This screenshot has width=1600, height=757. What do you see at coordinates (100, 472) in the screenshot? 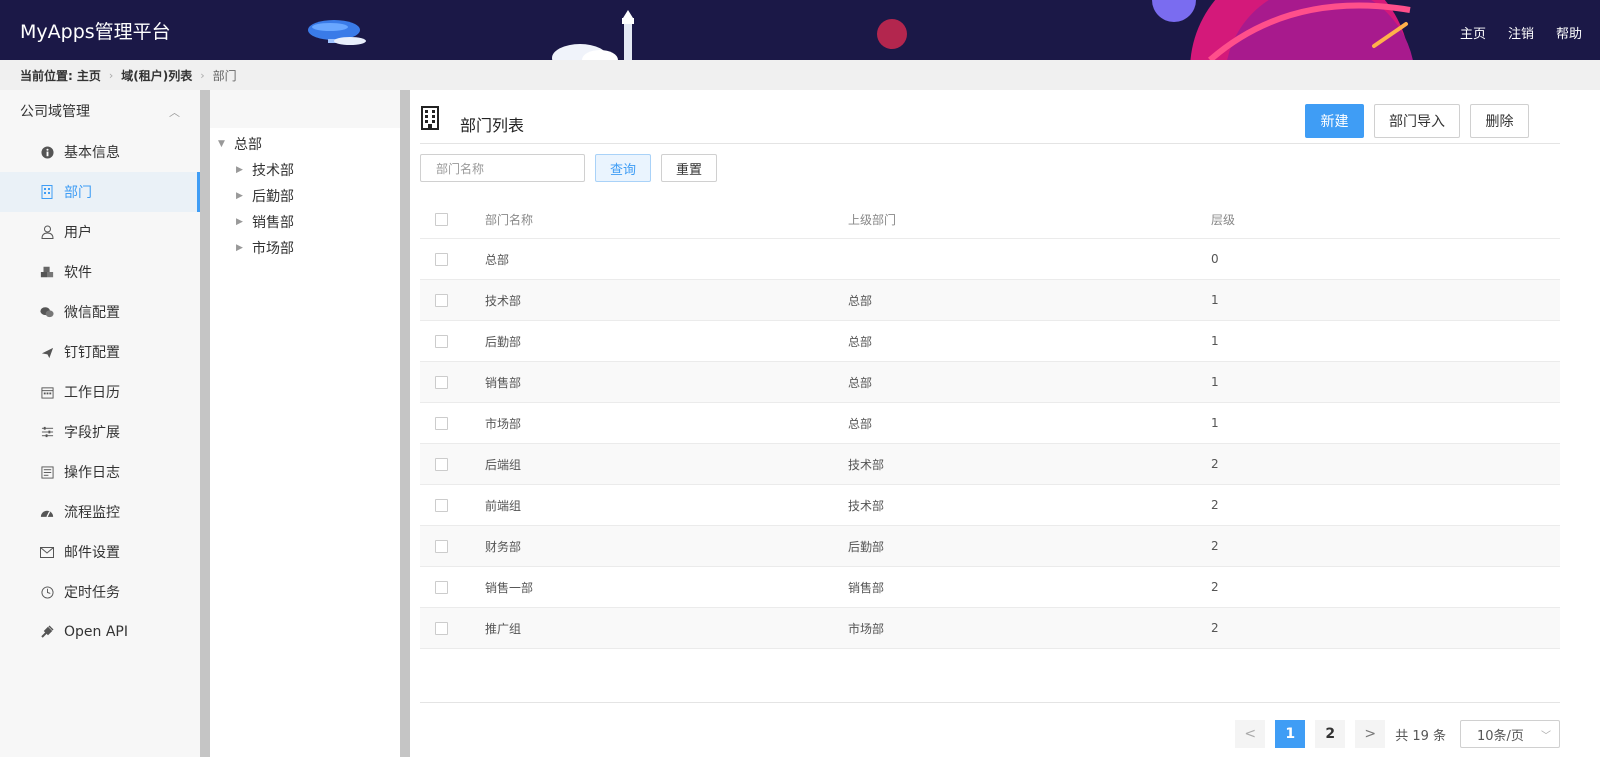
I see `sidebar-item-8: 操作日志` at bounding box center [100, 472].